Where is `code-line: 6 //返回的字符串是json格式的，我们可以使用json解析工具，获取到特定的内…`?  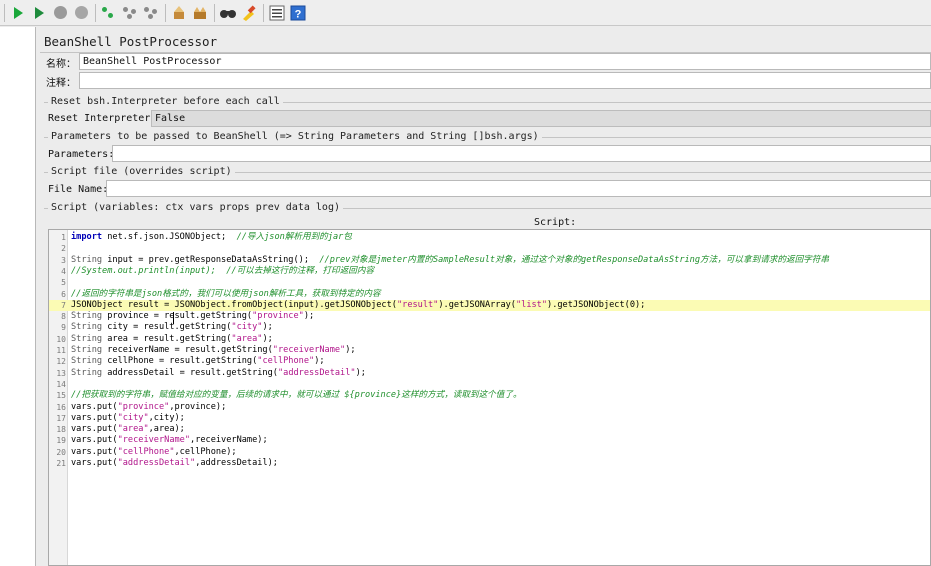 code-line: 6 //返回的字符串是json格式的，我们可以使用json解析工具，获取到特定的内… is located at coordinates (489, 294).